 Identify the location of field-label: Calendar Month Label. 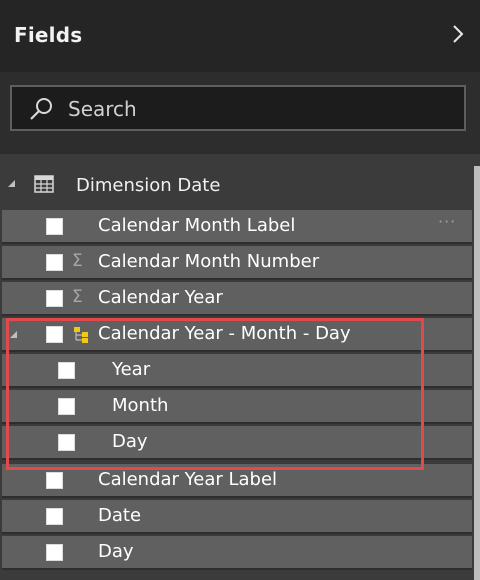
(197, 225).